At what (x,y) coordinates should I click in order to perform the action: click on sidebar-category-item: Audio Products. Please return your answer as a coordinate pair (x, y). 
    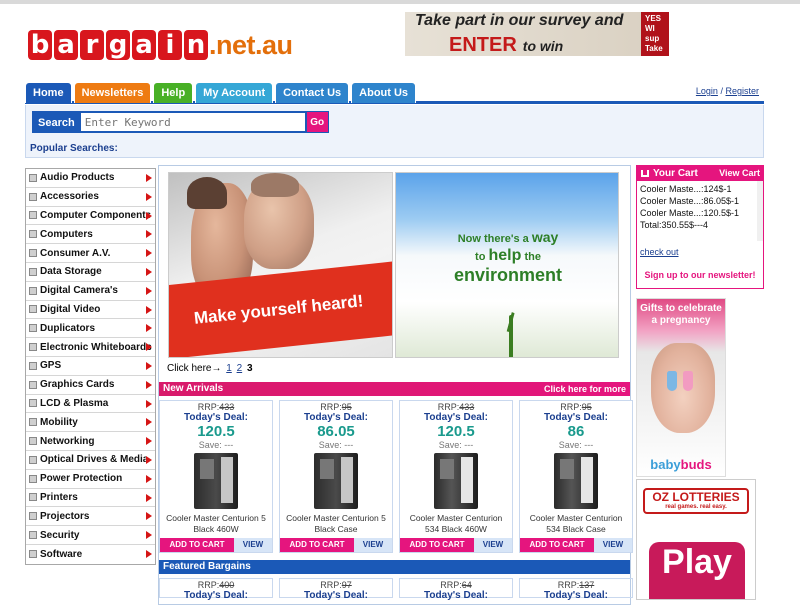
    Looking at the image, I should click on (90, 178).